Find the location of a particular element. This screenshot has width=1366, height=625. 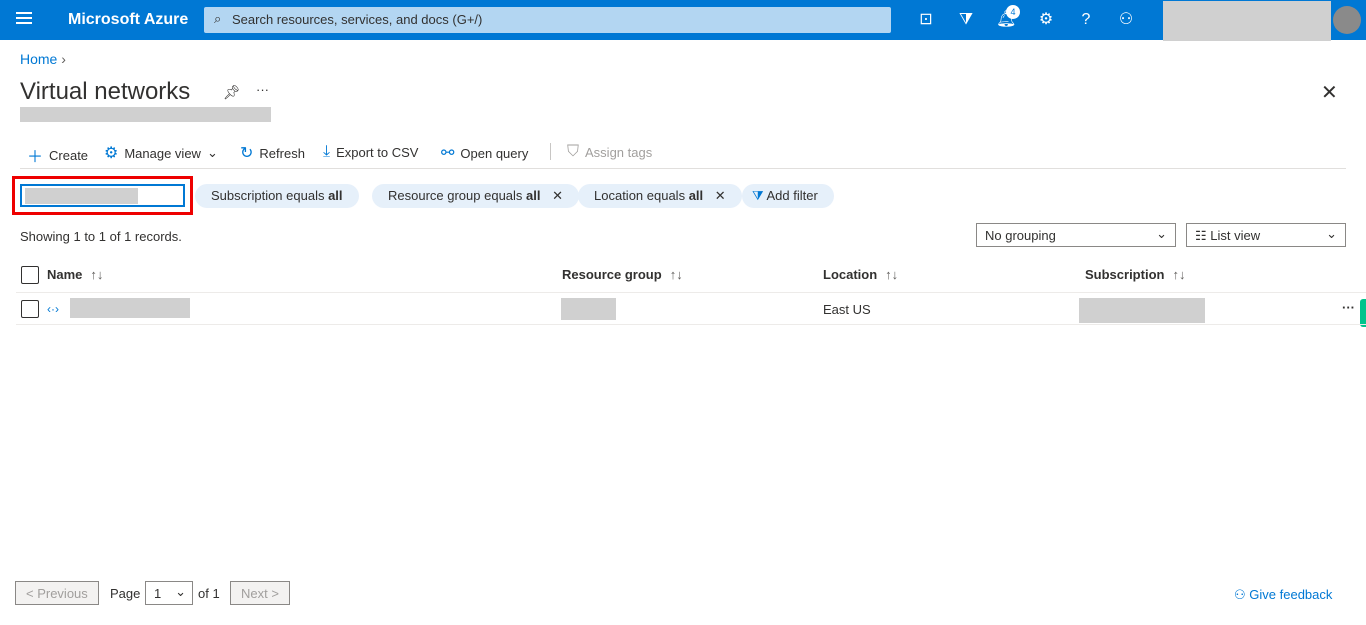

resource-group-redacted is located at coordinates (588, 309).